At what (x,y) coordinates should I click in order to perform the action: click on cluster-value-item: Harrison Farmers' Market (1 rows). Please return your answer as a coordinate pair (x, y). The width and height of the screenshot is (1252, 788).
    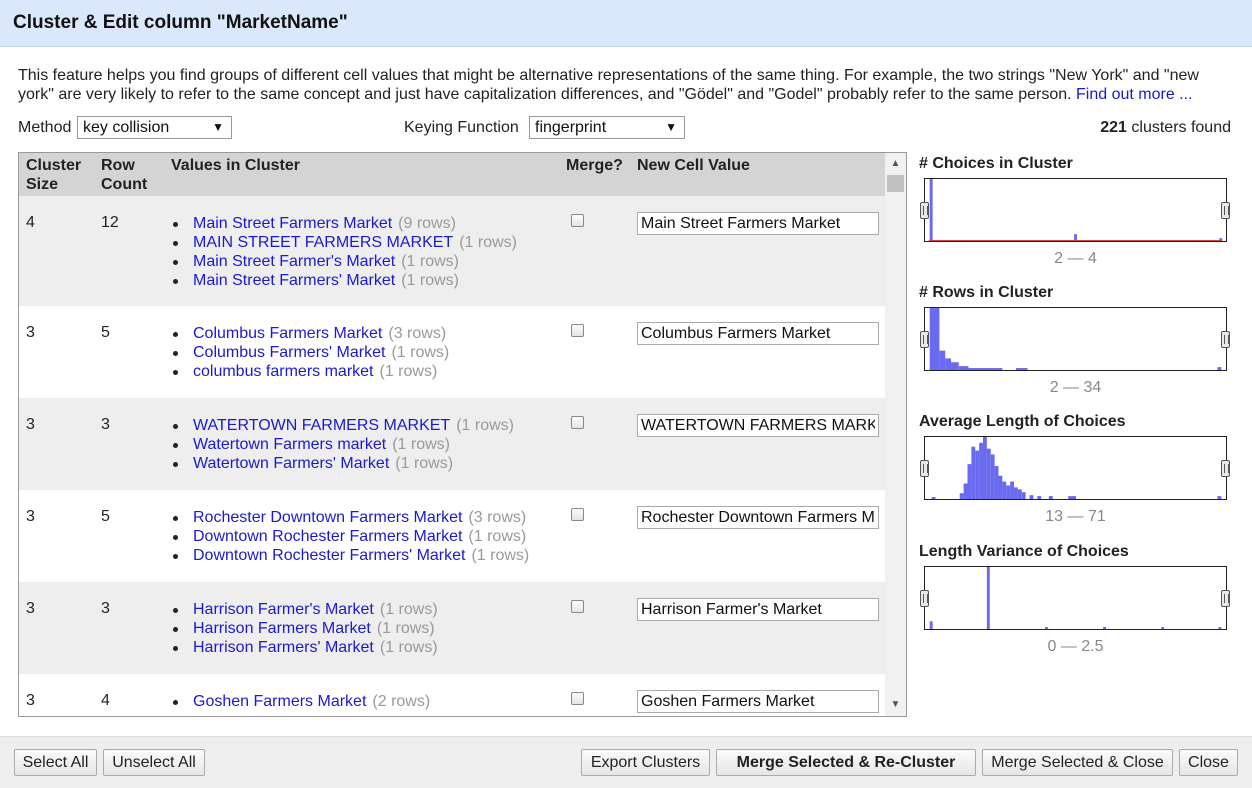
    Looking at the image, I should click on (304, 647).